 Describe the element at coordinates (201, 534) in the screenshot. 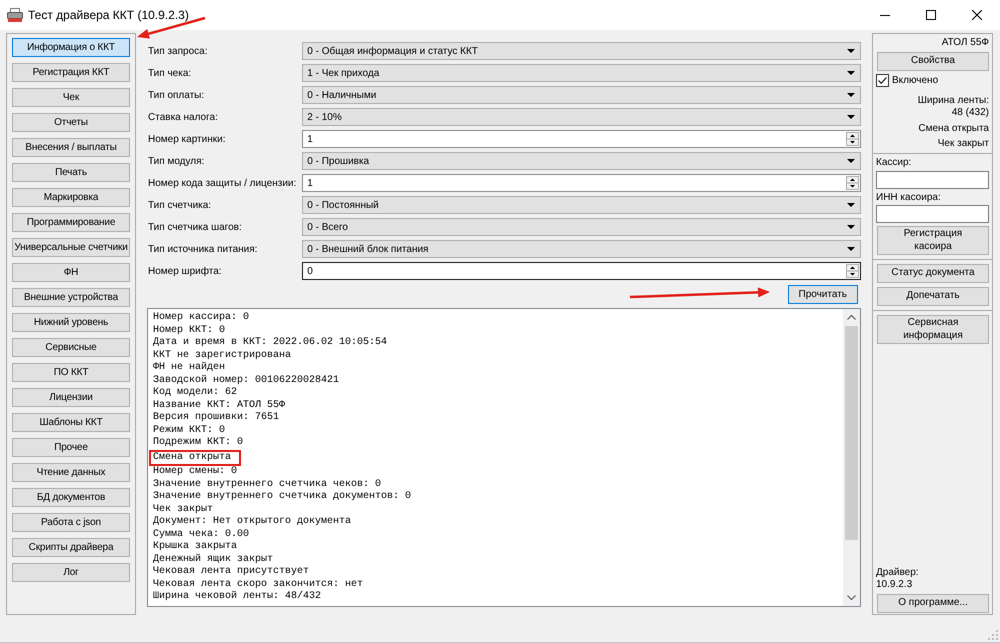

I see `log-line: Сумма чека: 0.00` at that location.